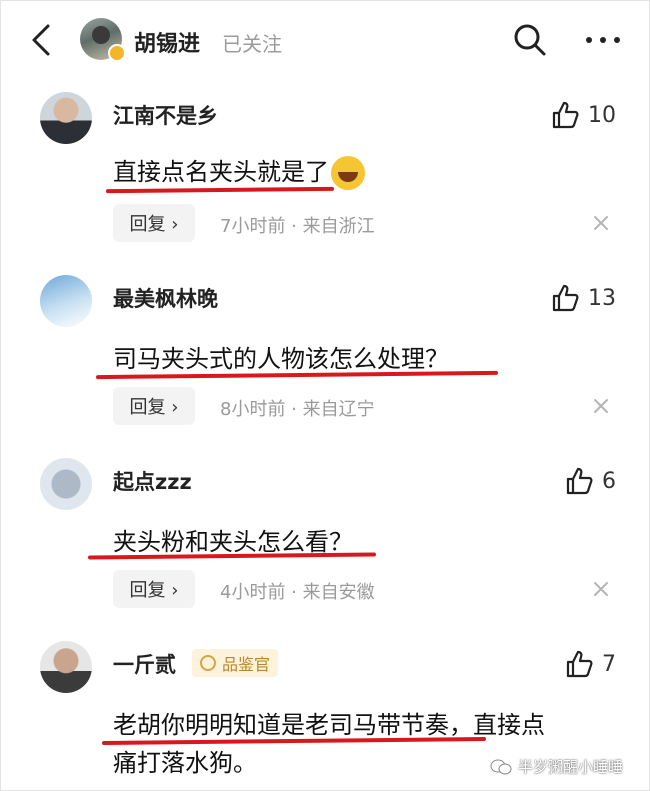 Image resolution: width=650 pixels, height=791 pixels. What do you see at coordinates (603, 40) in the screenshot?
I see `more-icon` at bounding box center [603, 40].